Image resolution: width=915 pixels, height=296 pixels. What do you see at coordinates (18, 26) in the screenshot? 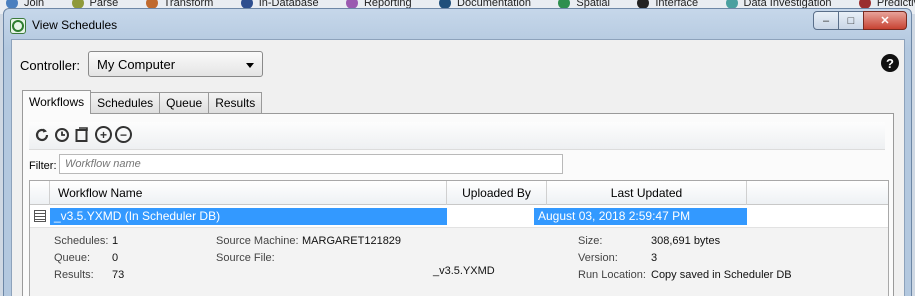
I see `schedule-app-icon` at bounding box center [18, 26].